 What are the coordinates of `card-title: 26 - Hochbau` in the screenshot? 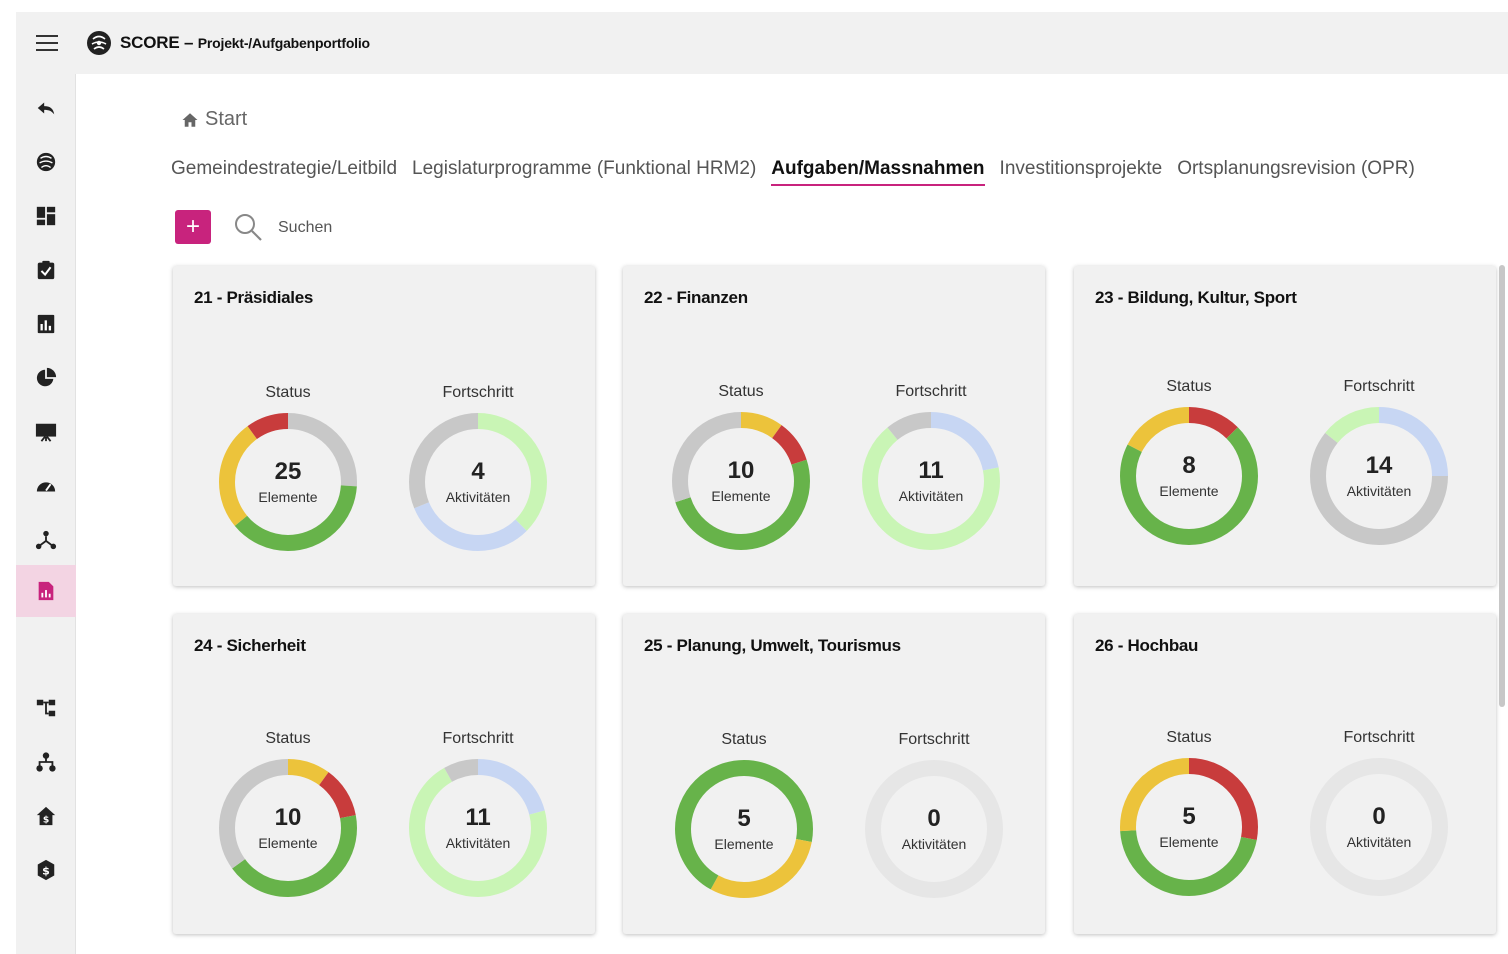 It's located at (1147, 645).